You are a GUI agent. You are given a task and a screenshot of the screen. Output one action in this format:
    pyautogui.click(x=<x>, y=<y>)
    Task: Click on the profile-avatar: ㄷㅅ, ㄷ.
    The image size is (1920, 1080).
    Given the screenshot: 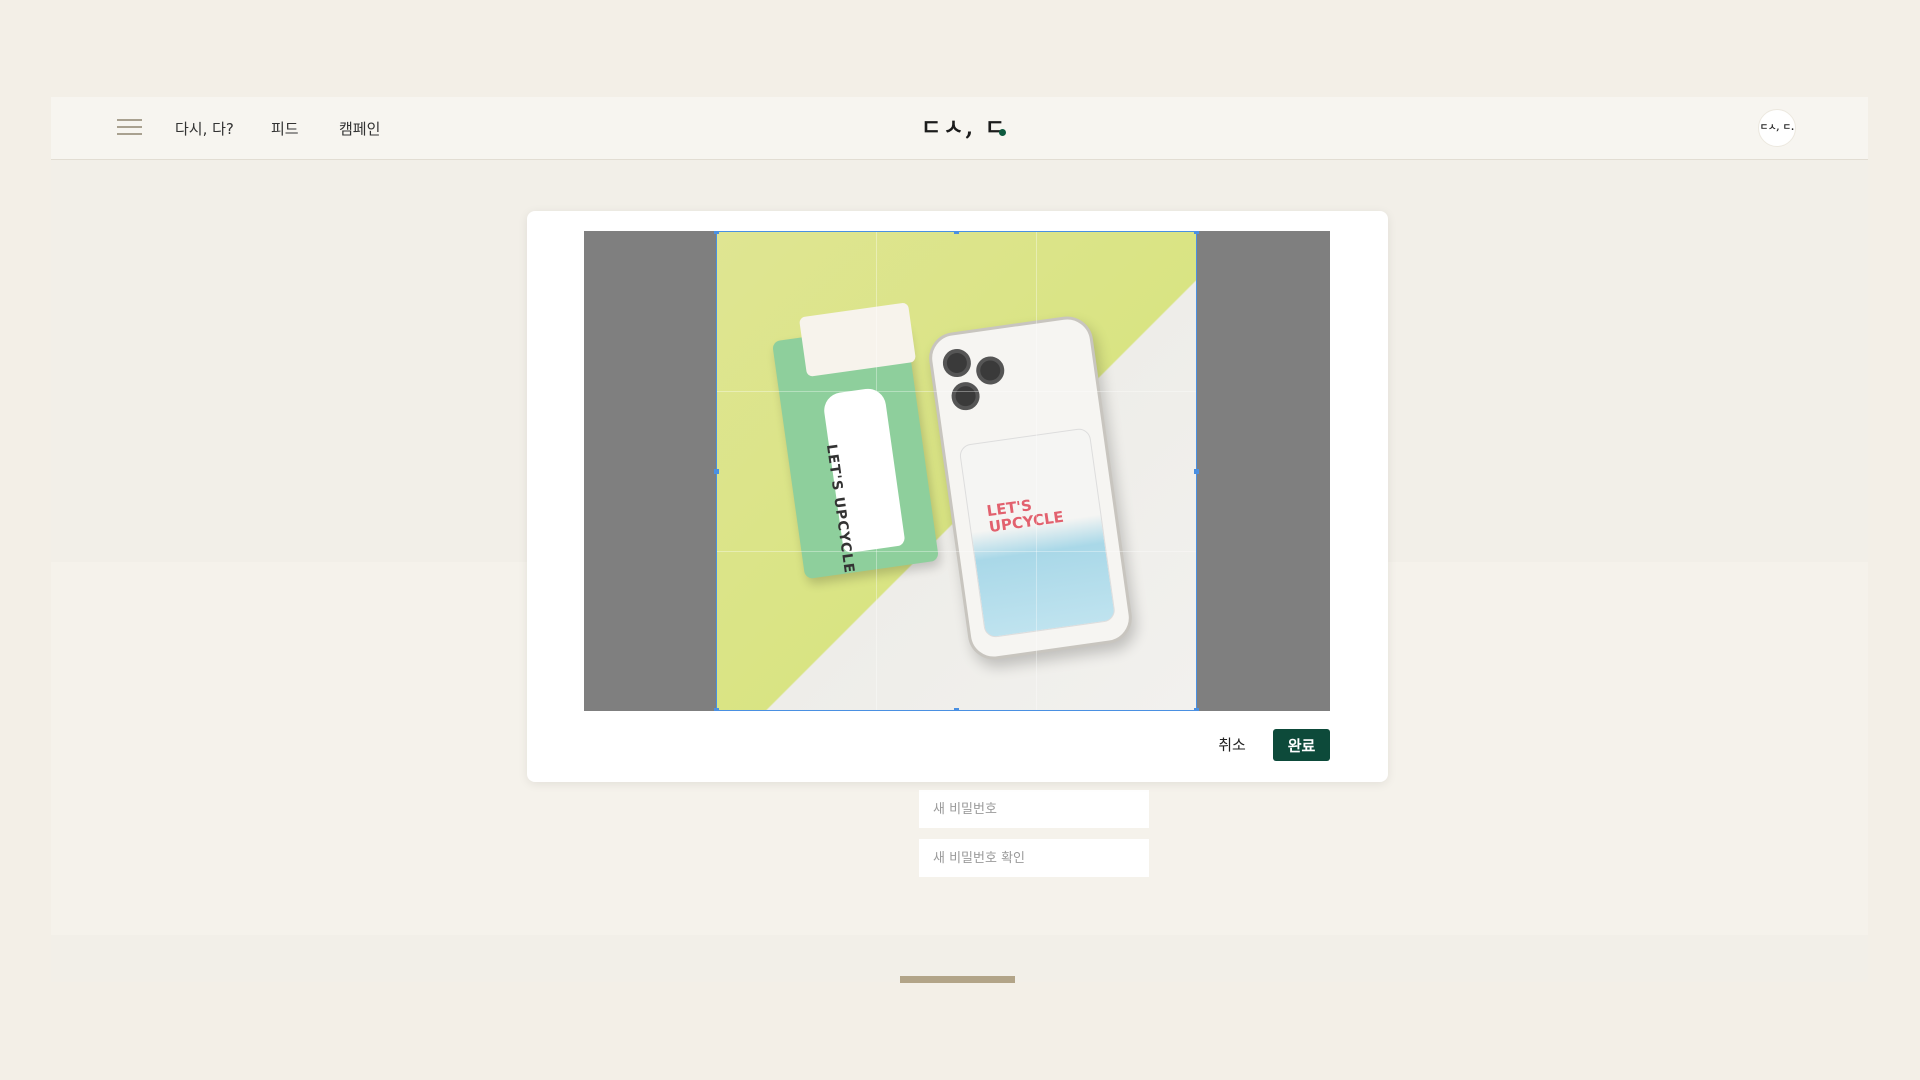 What is the action you would take?
    pyautogui.click(x=1777, y=128)
    